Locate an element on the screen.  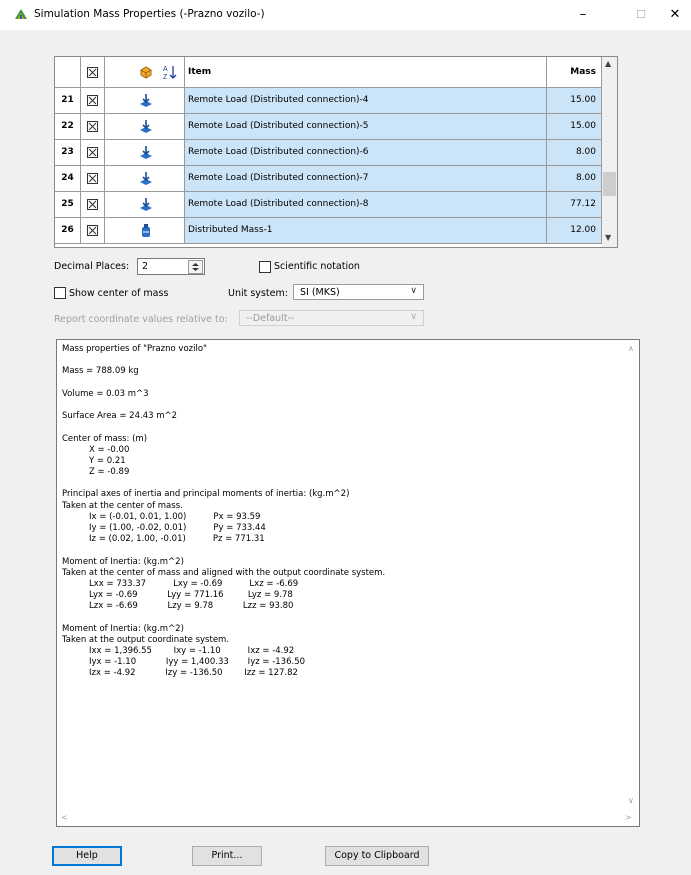
scroll-thumb is located at coordinates (609, 184).